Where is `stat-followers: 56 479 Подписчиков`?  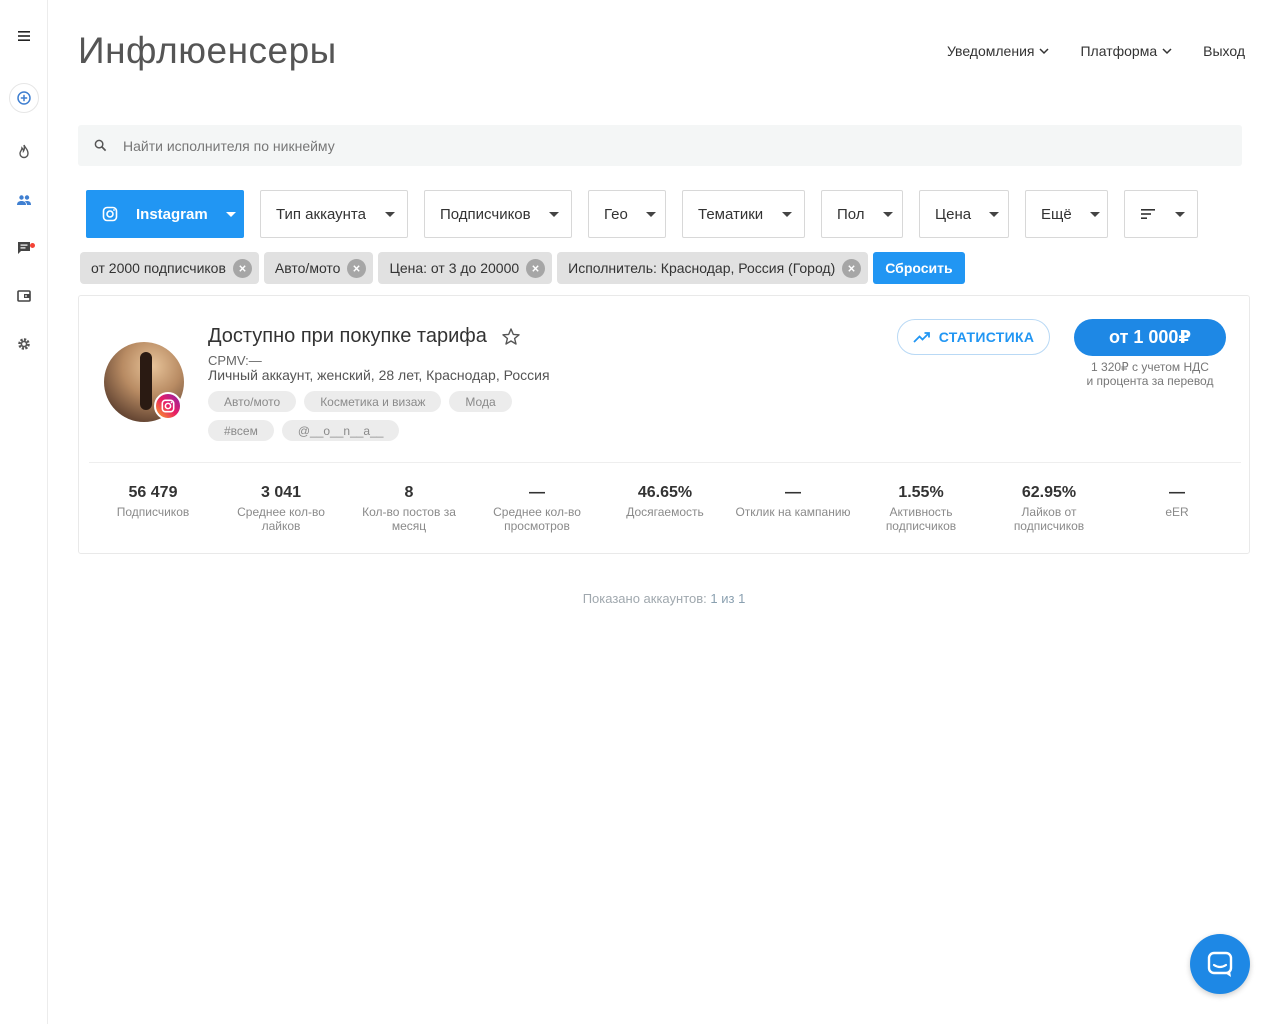 stat-followers: 56 479 Подписчиков is located at coordinates (153, 508).